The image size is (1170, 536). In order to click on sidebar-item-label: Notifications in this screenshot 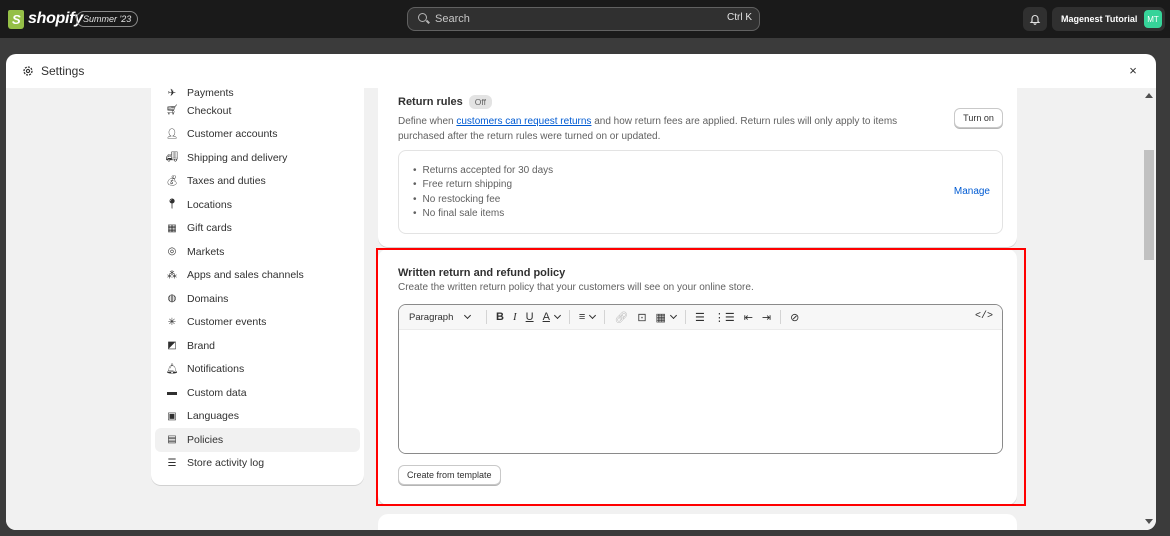, I will do `click(216, 369)`.